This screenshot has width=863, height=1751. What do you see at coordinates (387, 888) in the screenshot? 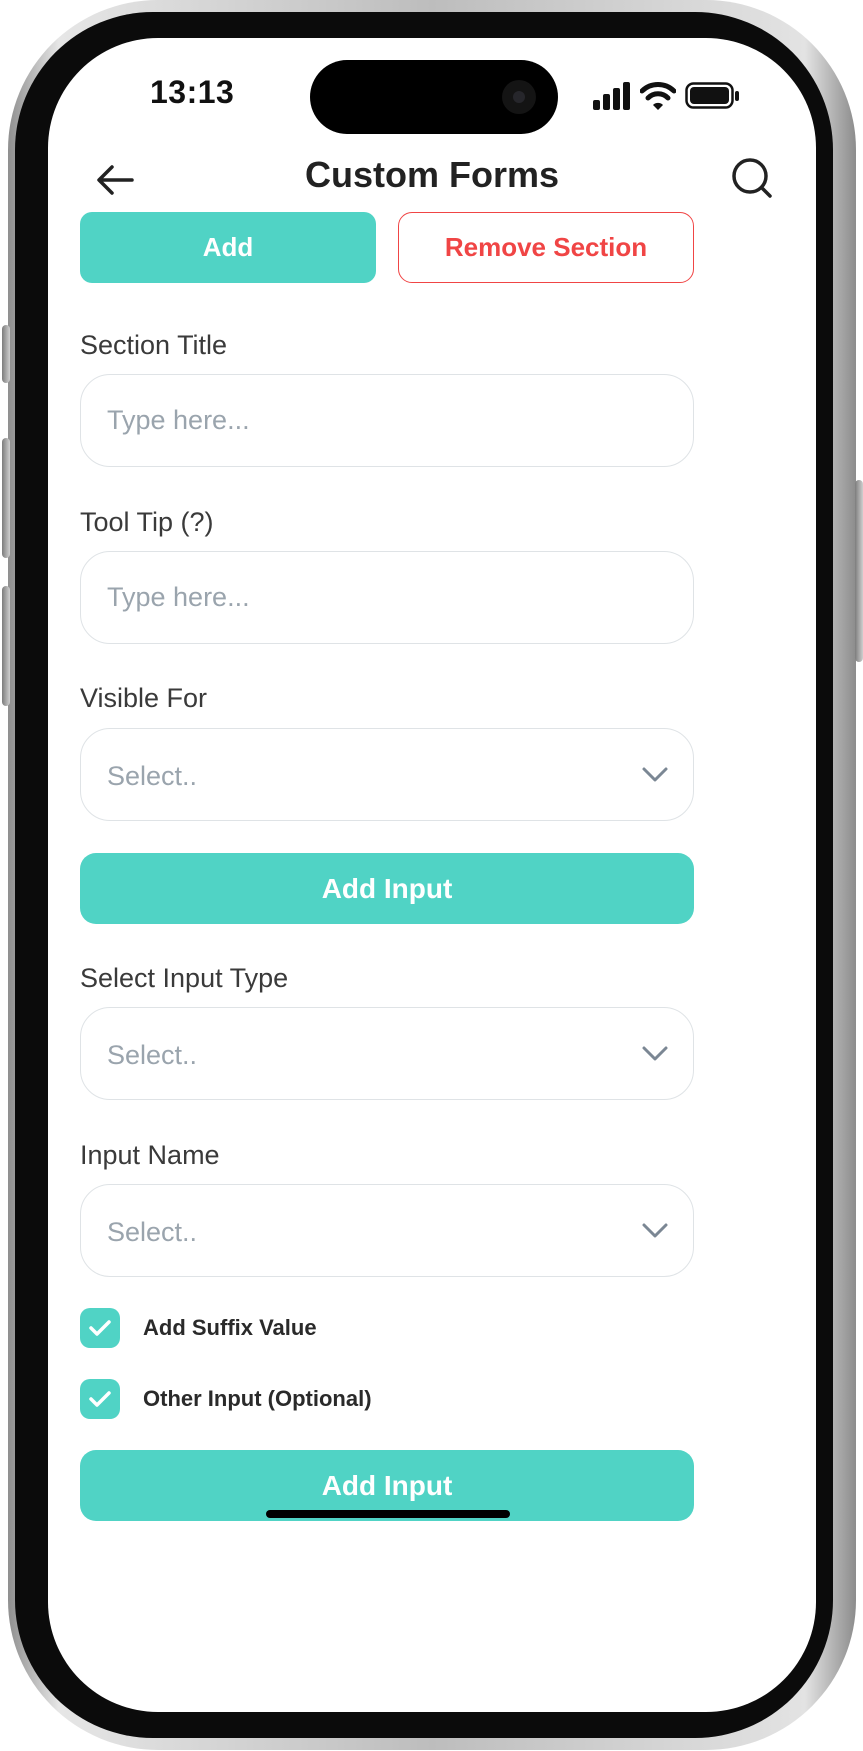
I see `add-input-button: Add Input` at bounding box center [387, 888].